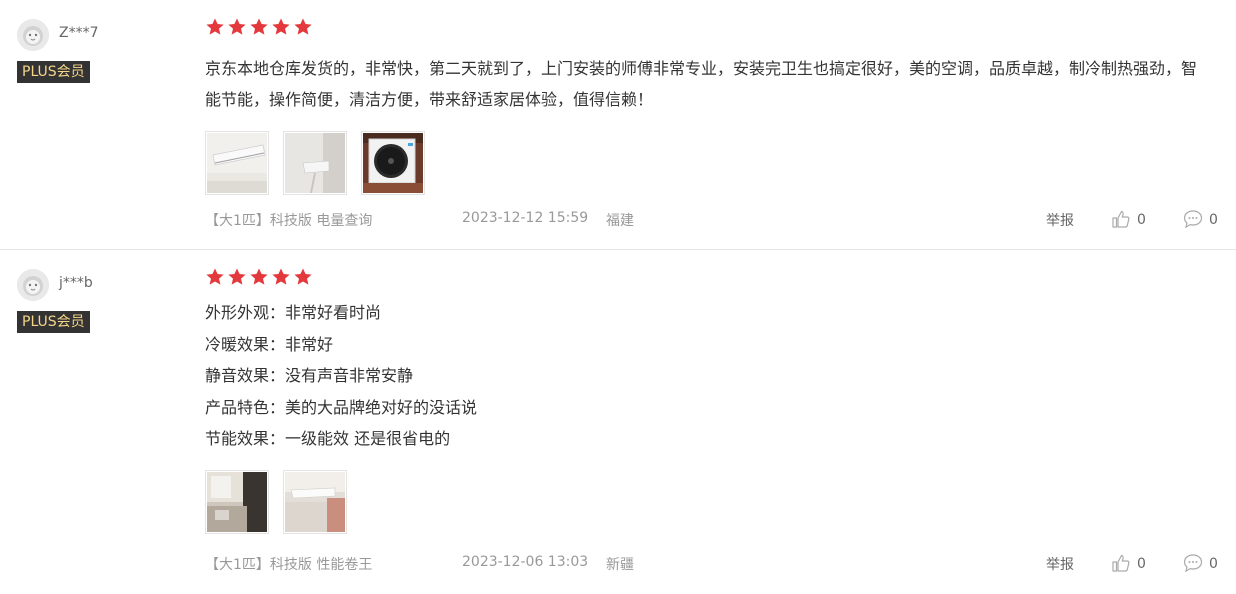 The height and width of the screenshot is (594, 1236). I want to click on review-text-line: 节能效果：一级能效 还是很省电的, so click(328, 438).